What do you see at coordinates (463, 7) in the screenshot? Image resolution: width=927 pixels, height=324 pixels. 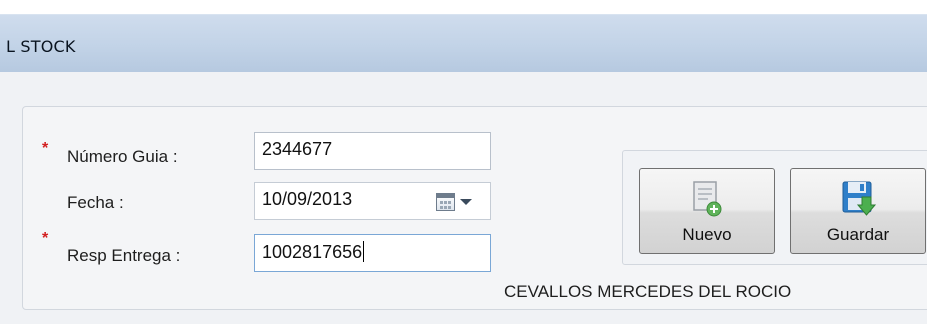 I see `top-margin` at bounding box center [463, 7].